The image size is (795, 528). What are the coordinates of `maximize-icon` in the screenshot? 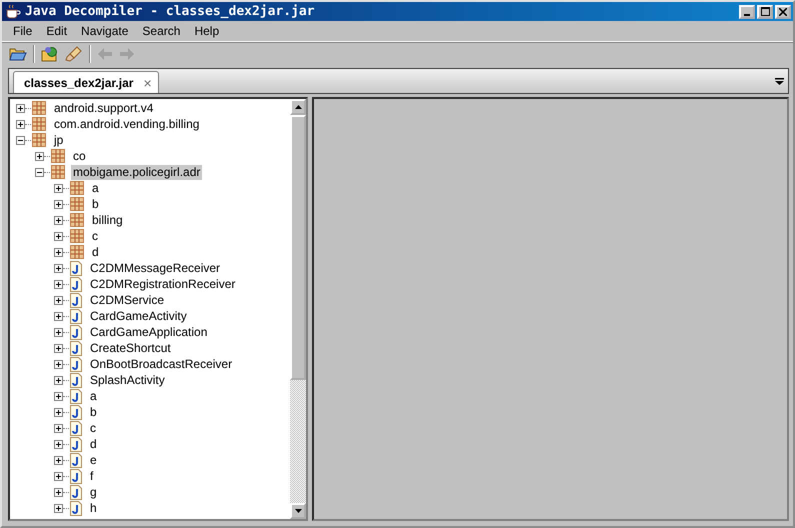 It's located at (765, 11).